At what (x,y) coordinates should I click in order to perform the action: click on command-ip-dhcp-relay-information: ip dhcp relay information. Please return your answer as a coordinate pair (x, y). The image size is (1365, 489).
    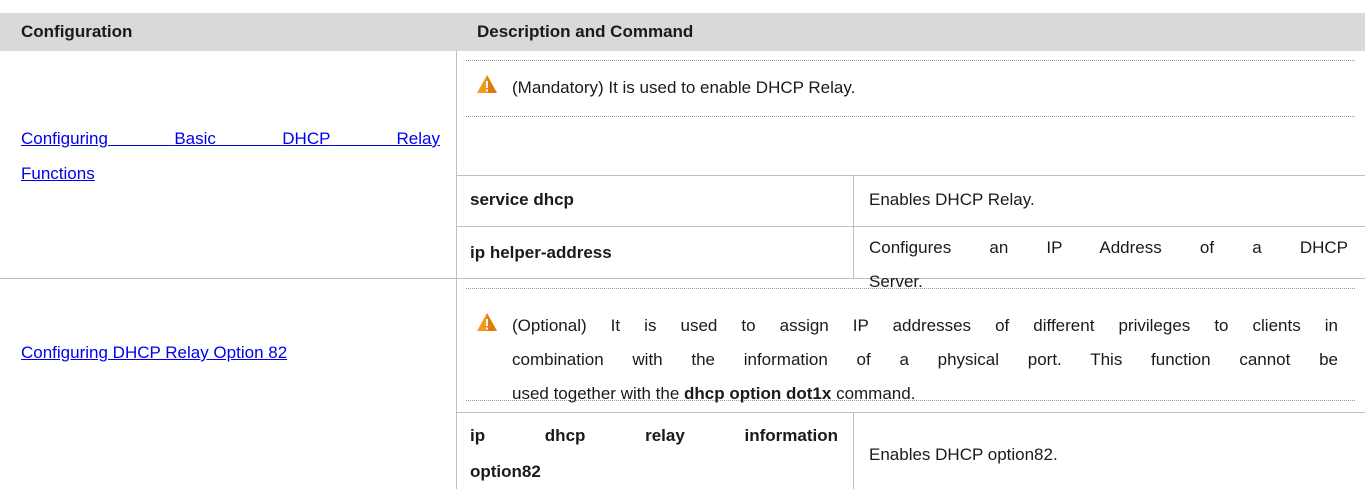
    Looking at the image, I should click on (654, 435).